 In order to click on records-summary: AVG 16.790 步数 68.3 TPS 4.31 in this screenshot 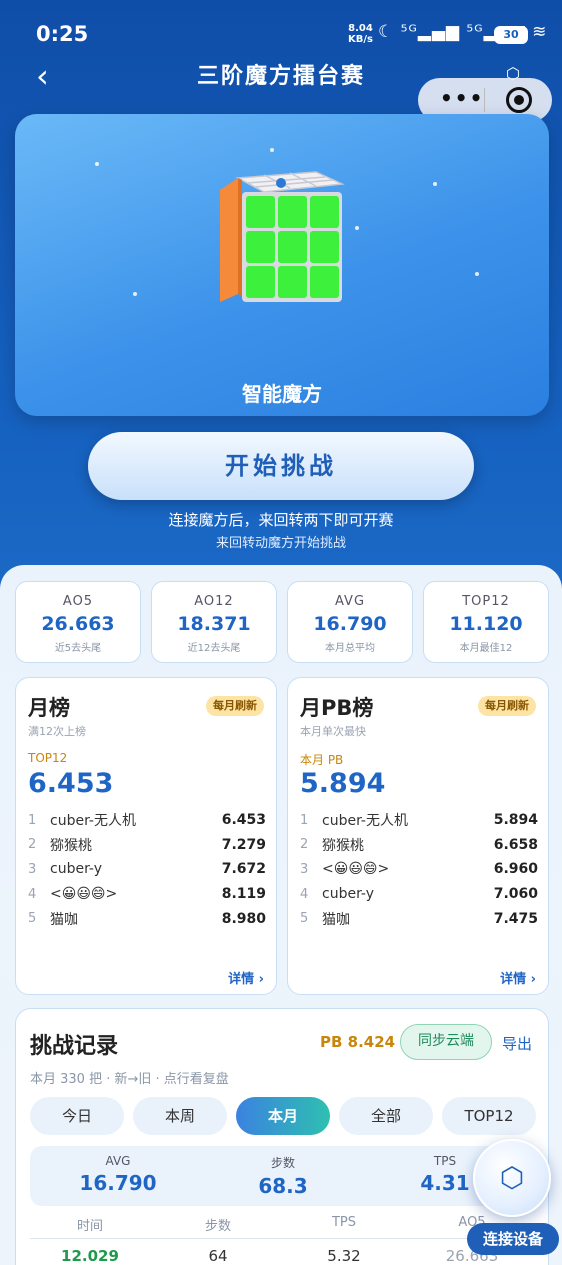, I will do `click(283, 1176)`.